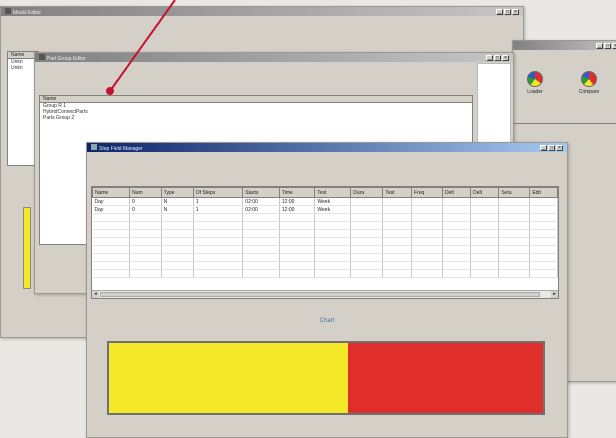  I want to click on progress-bar, so click(326, 378).